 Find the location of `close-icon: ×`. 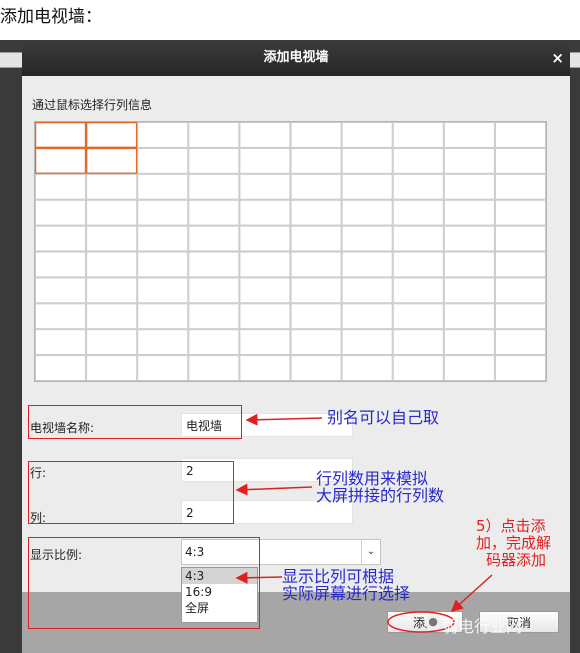

close-icon: × is located at coordinates (557, 58).